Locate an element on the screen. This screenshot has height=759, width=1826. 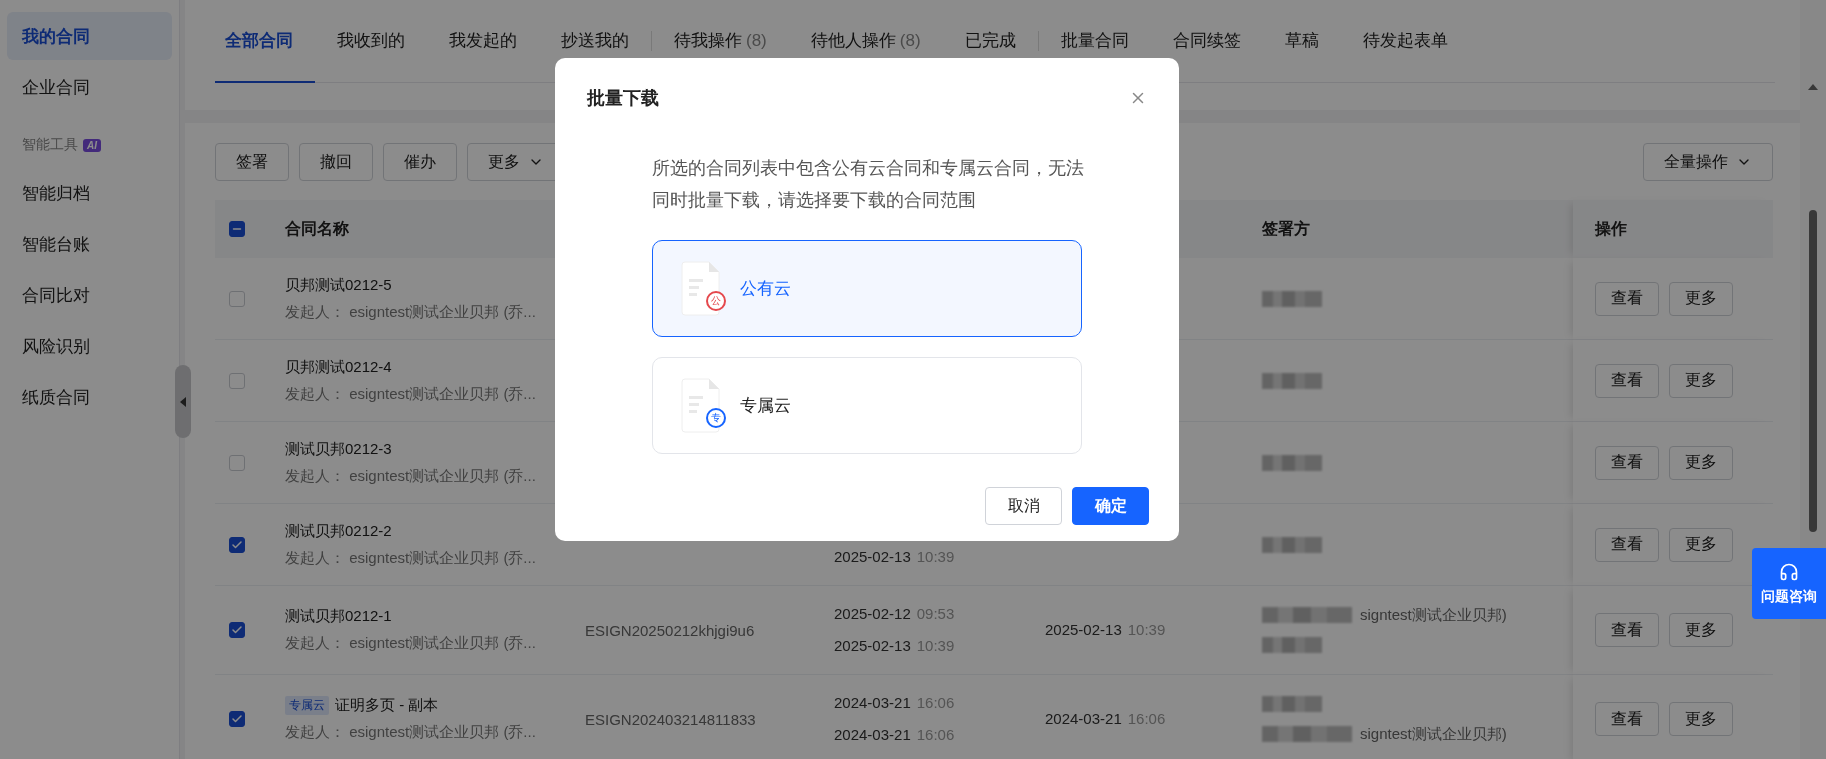
tab: 待发起表单 is located at coordinates (1405, 41).